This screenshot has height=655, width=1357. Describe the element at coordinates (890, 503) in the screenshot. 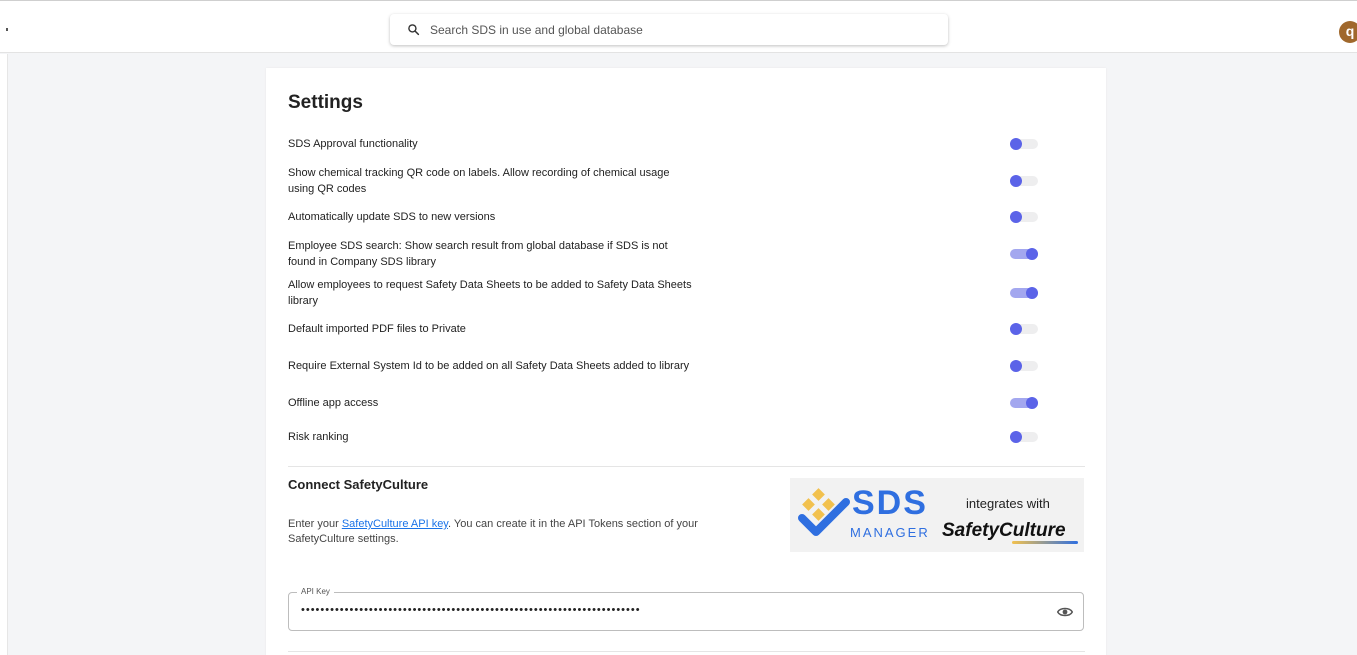

I see `logo-sds-text: SDS` at that location.